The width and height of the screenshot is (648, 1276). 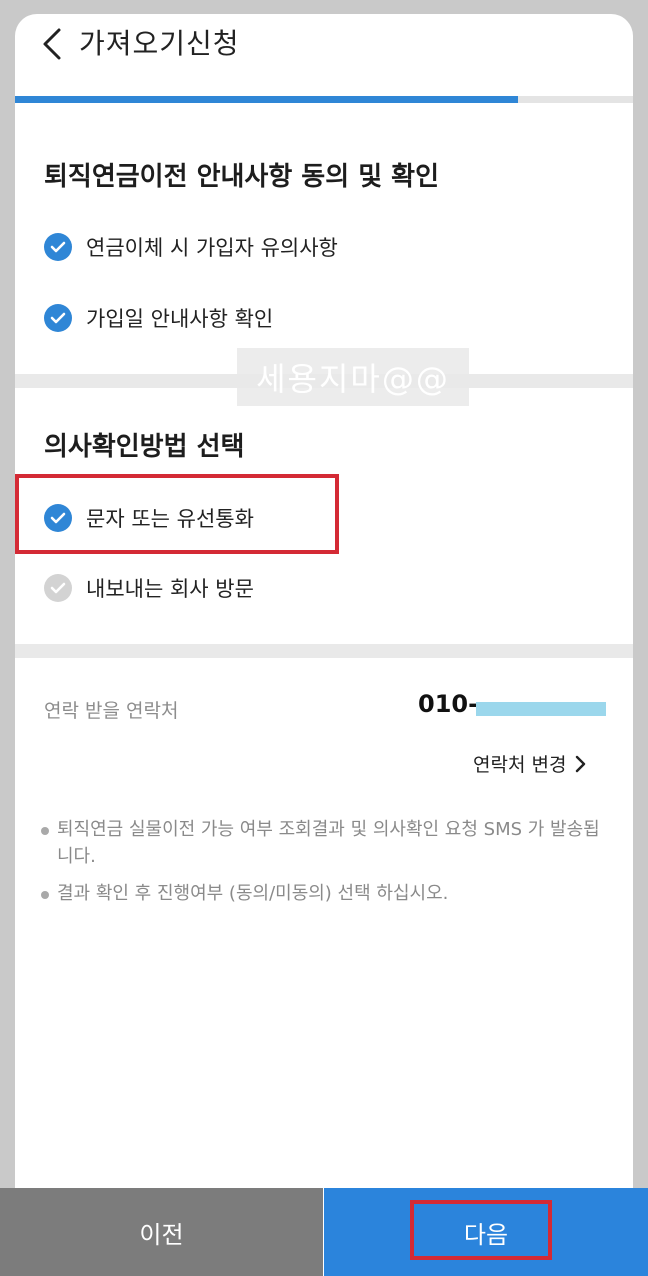 I want to click on back-button, so click(x=54, y=44).